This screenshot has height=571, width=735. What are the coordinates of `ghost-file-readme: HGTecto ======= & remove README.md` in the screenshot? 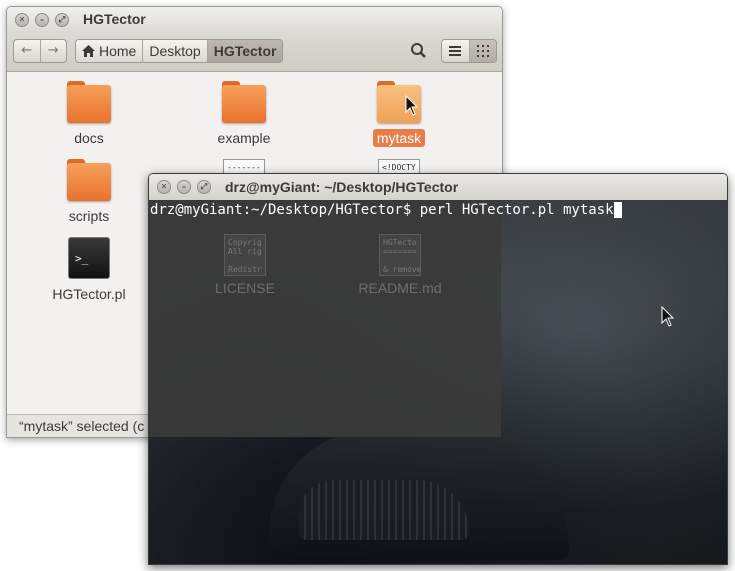 It's located at (400, 265).